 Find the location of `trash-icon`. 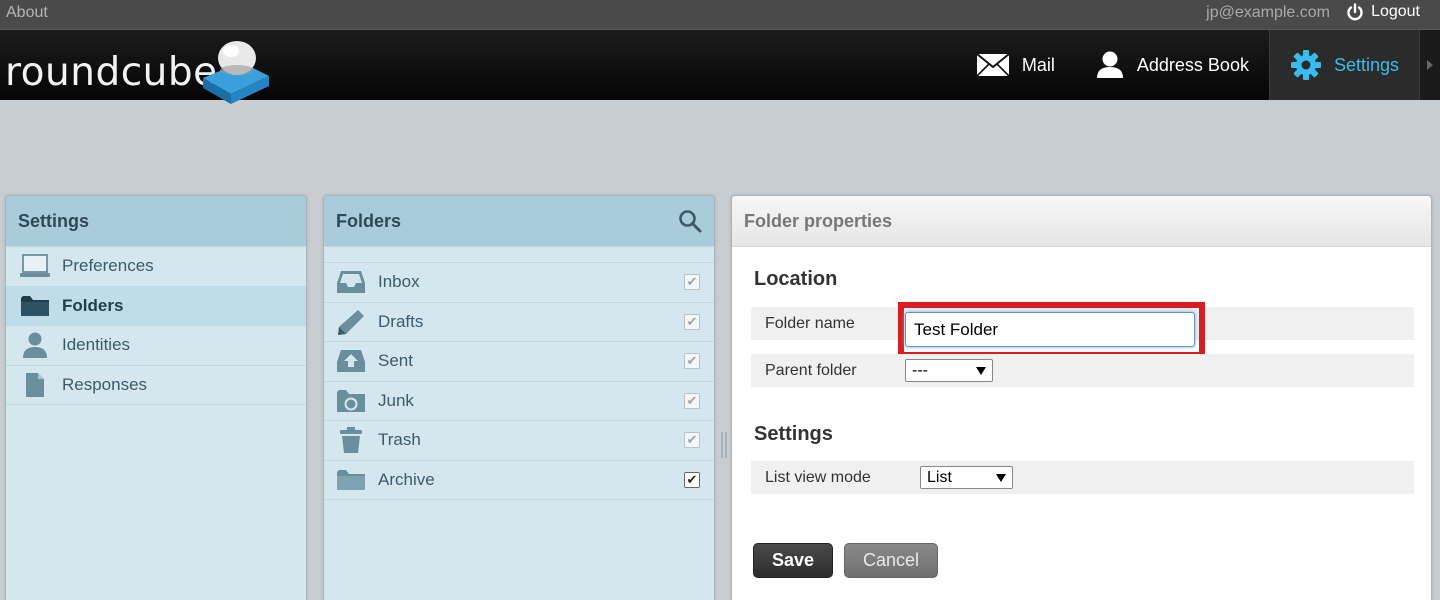

trash-icon is located at coordinates (351, 440).